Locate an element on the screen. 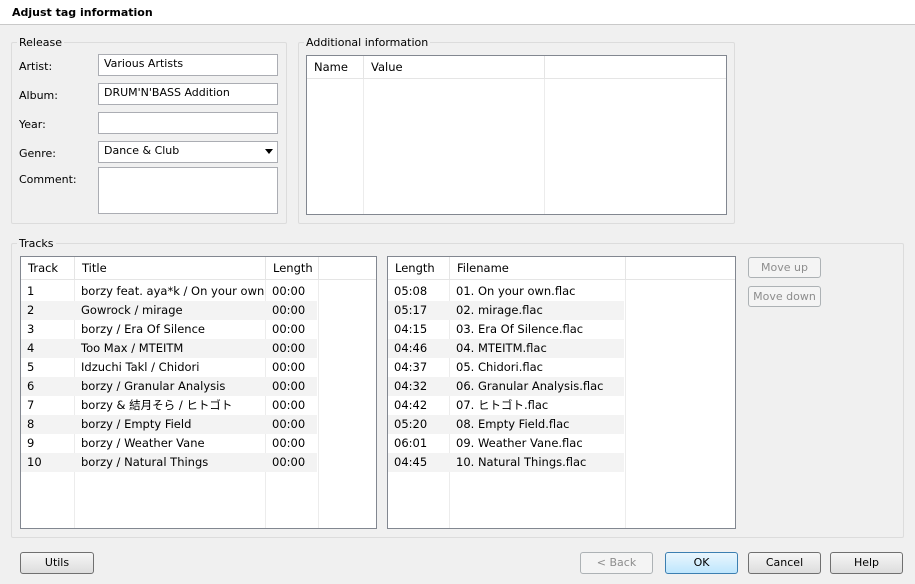  track-row: 10 borzy / Natural Things 00:00 is located at coordinates (169, 462).